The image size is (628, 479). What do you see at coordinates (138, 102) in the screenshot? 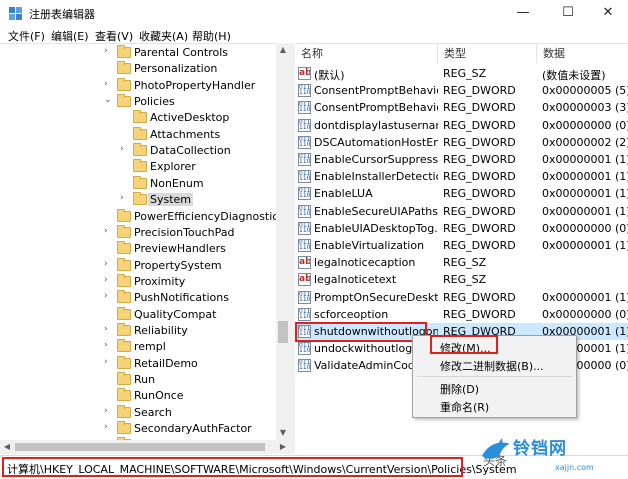
I see `tree-item: ⌄ Policies` at bounding box center [138, 102].